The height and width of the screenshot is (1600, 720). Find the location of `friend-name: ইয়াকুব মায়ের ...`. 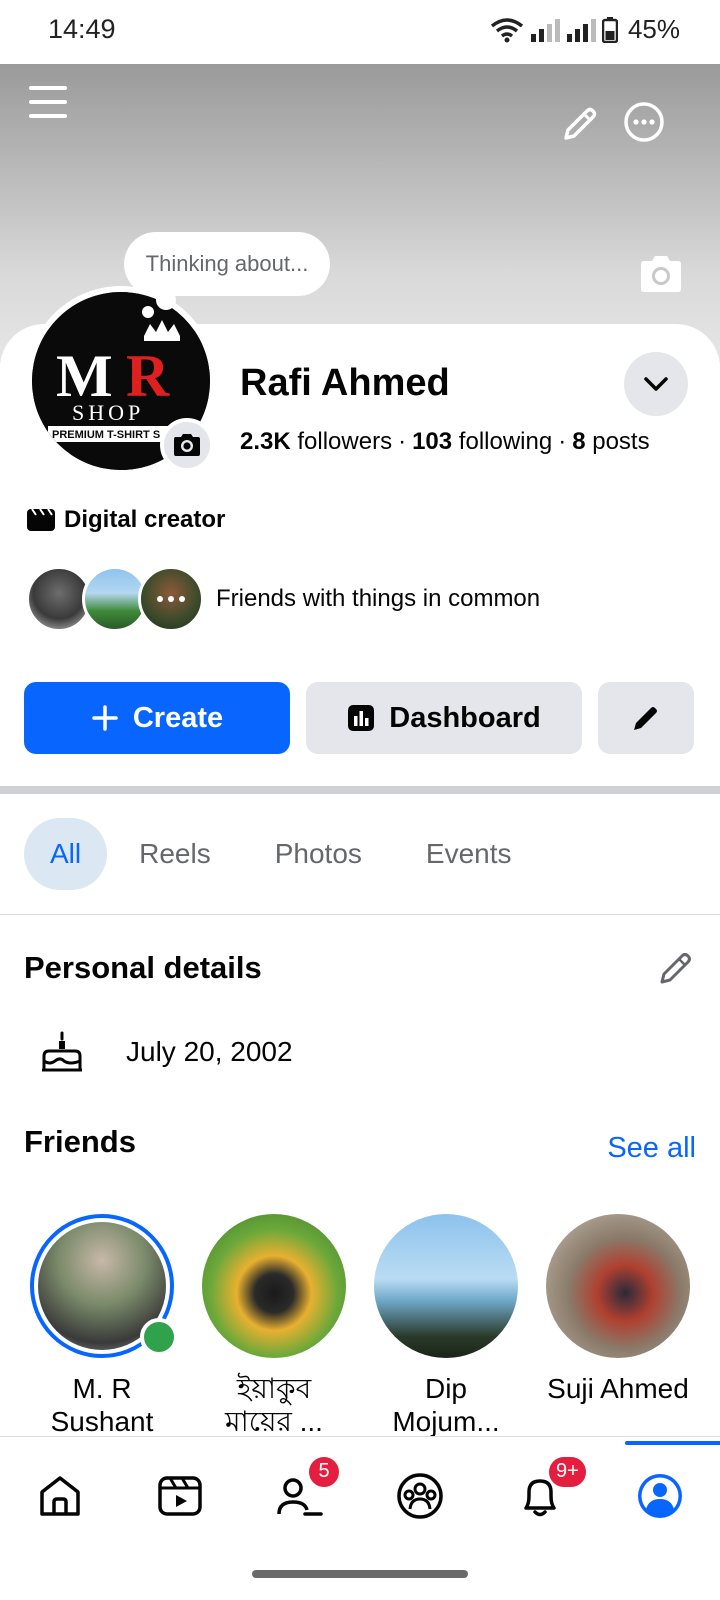

friend-name: ইয়াকুব মায়ের ... is located at coordinates (274, 1405).